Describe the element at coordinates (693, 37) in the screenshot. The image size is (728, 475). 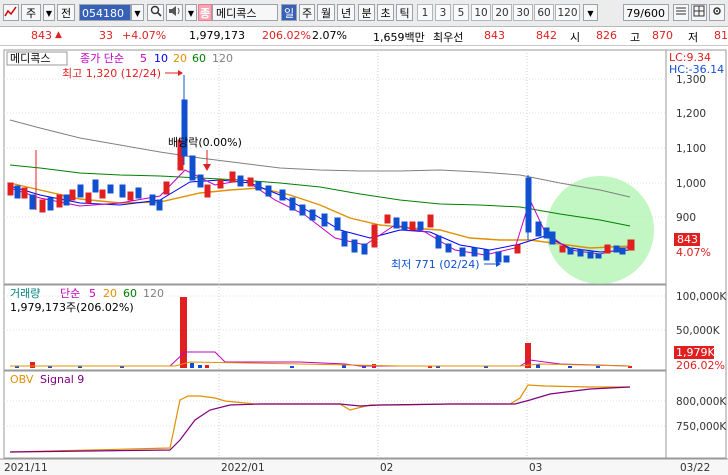
I see `quote-low-label: 저` at that location.